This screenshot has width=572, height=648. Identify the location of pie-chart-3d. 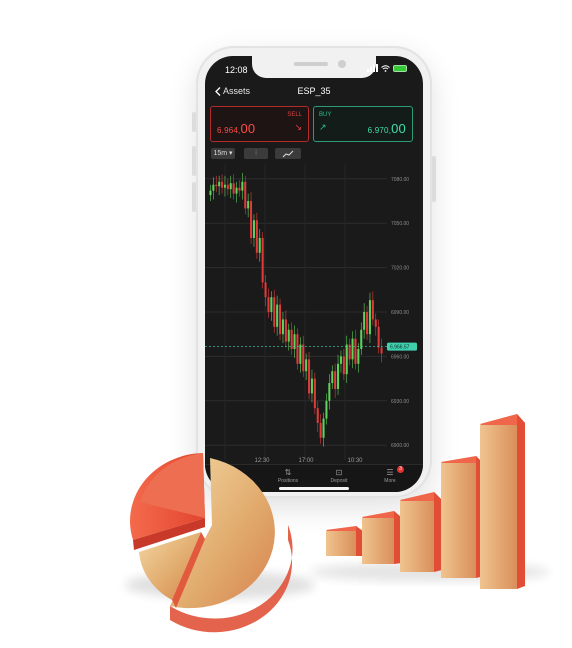
(211, 543).